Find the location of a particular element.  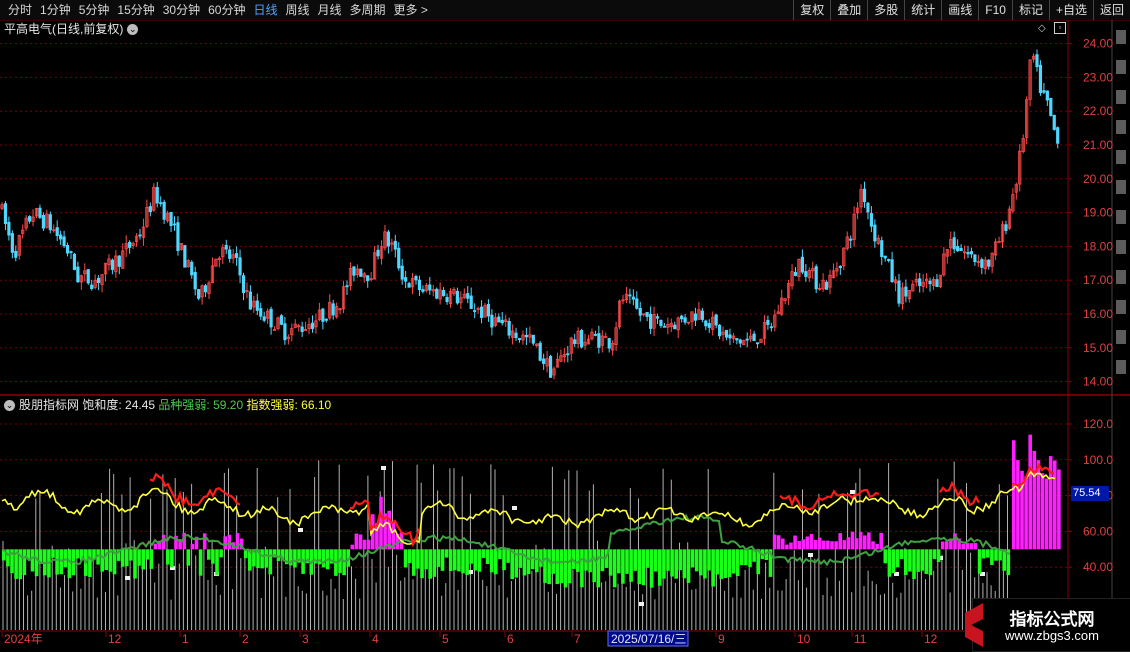

date-tick-label: 11 is located at coordinates (860, 639).